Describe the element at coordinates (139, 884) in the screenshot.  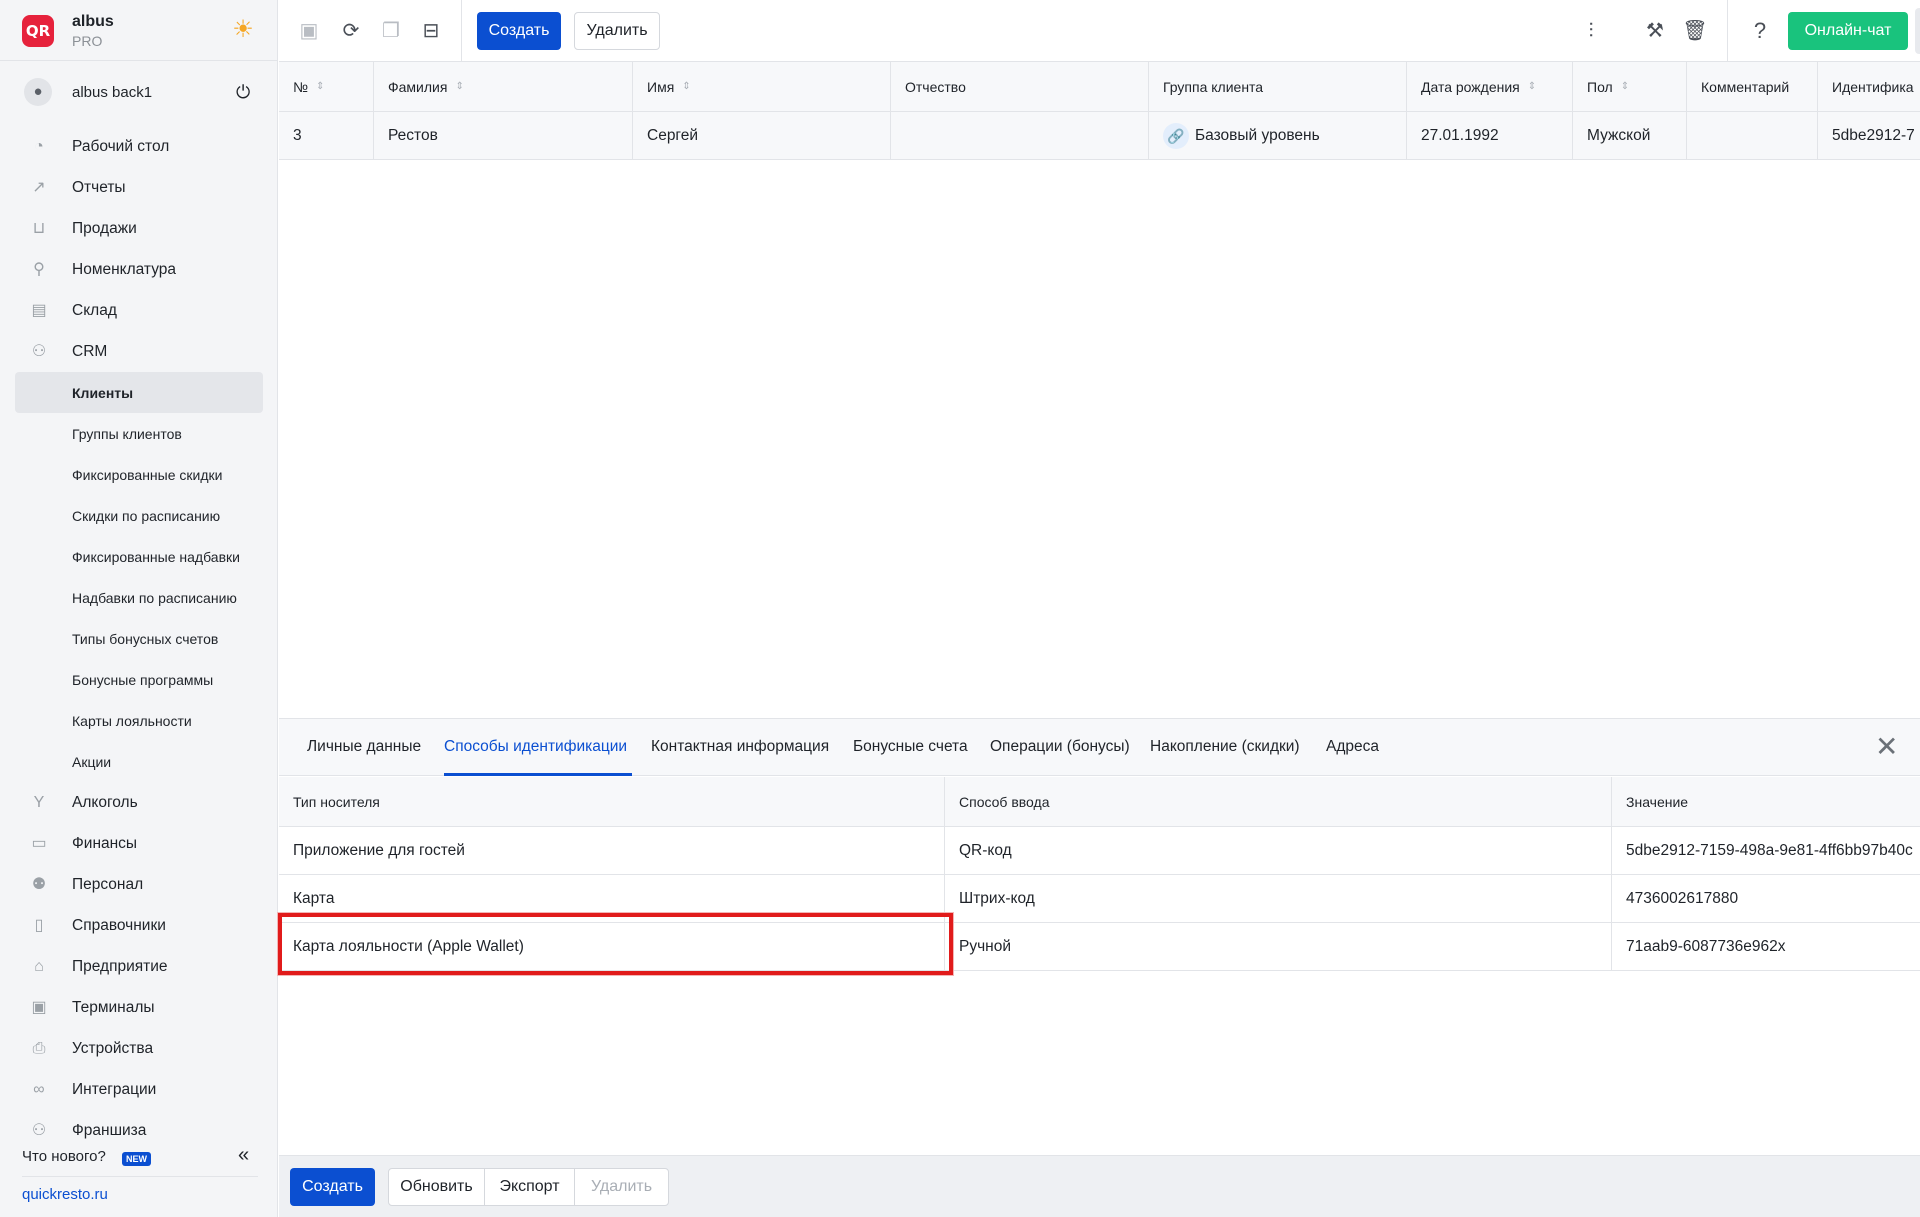
I see `sidebar-item-people: ⚉ Персонал` at that location.